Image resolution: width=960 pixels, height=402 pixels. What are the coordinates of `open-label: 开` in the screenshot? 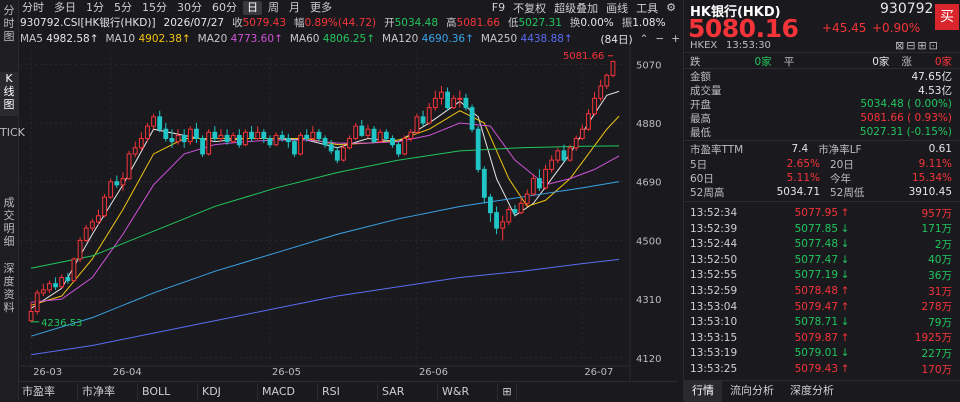 It's located at (389, 23).